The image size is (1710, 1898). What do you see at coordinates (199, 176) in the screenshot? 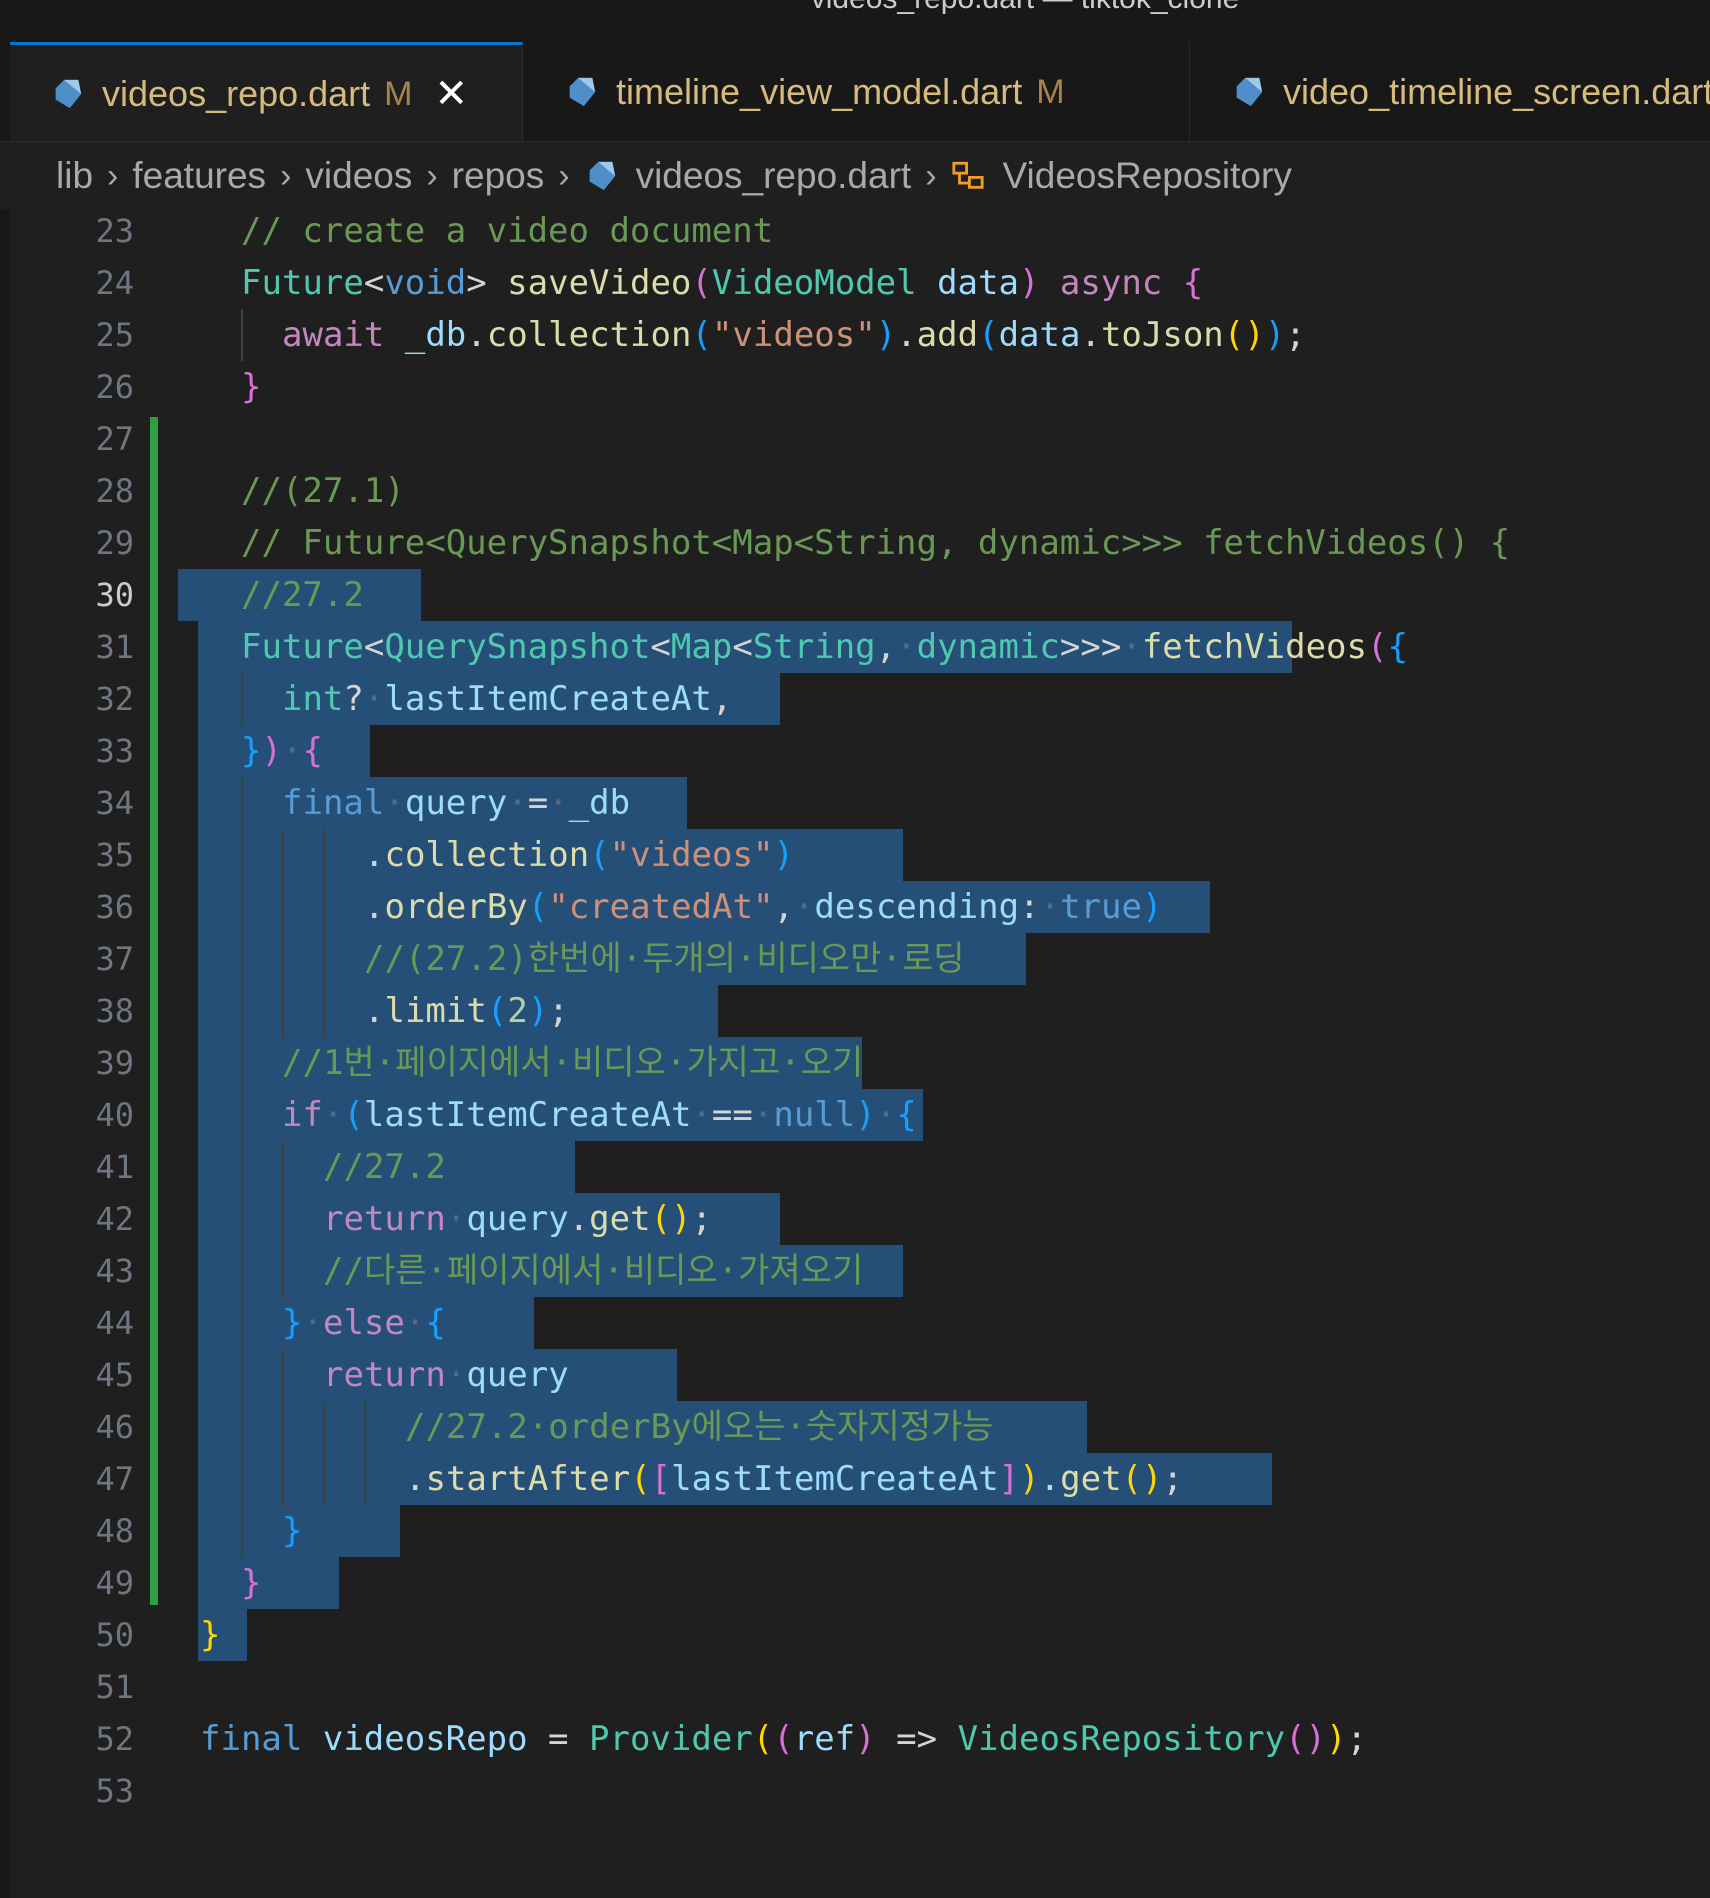
I see `breadcrumb-item-features: features` at bounding box center [199, 176].